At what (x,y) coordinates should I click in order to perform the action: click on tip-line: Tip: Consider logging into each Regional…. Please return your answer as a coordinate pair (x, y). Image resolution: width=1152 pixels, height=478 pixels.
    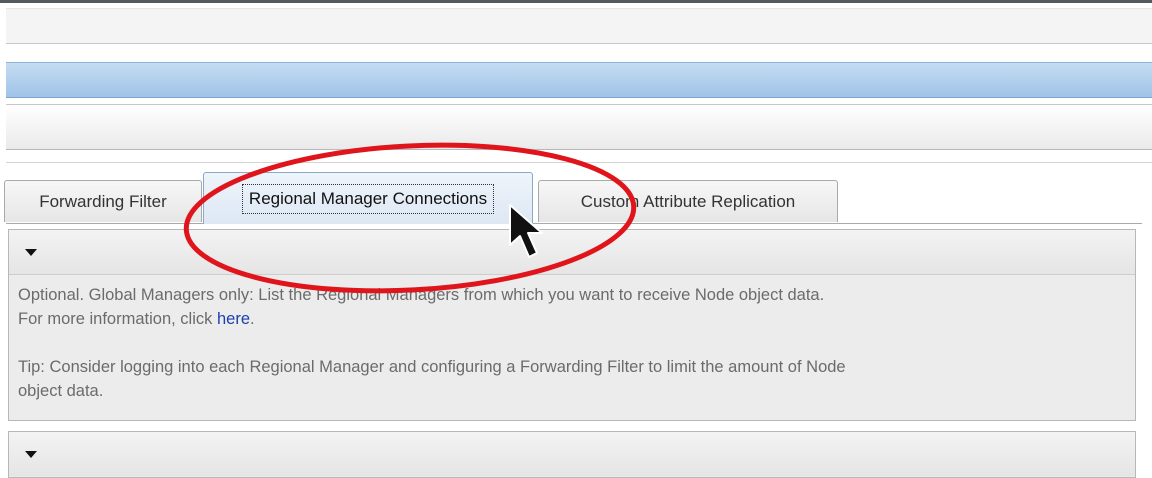
    Looking at the image, I should click on (432, 367).